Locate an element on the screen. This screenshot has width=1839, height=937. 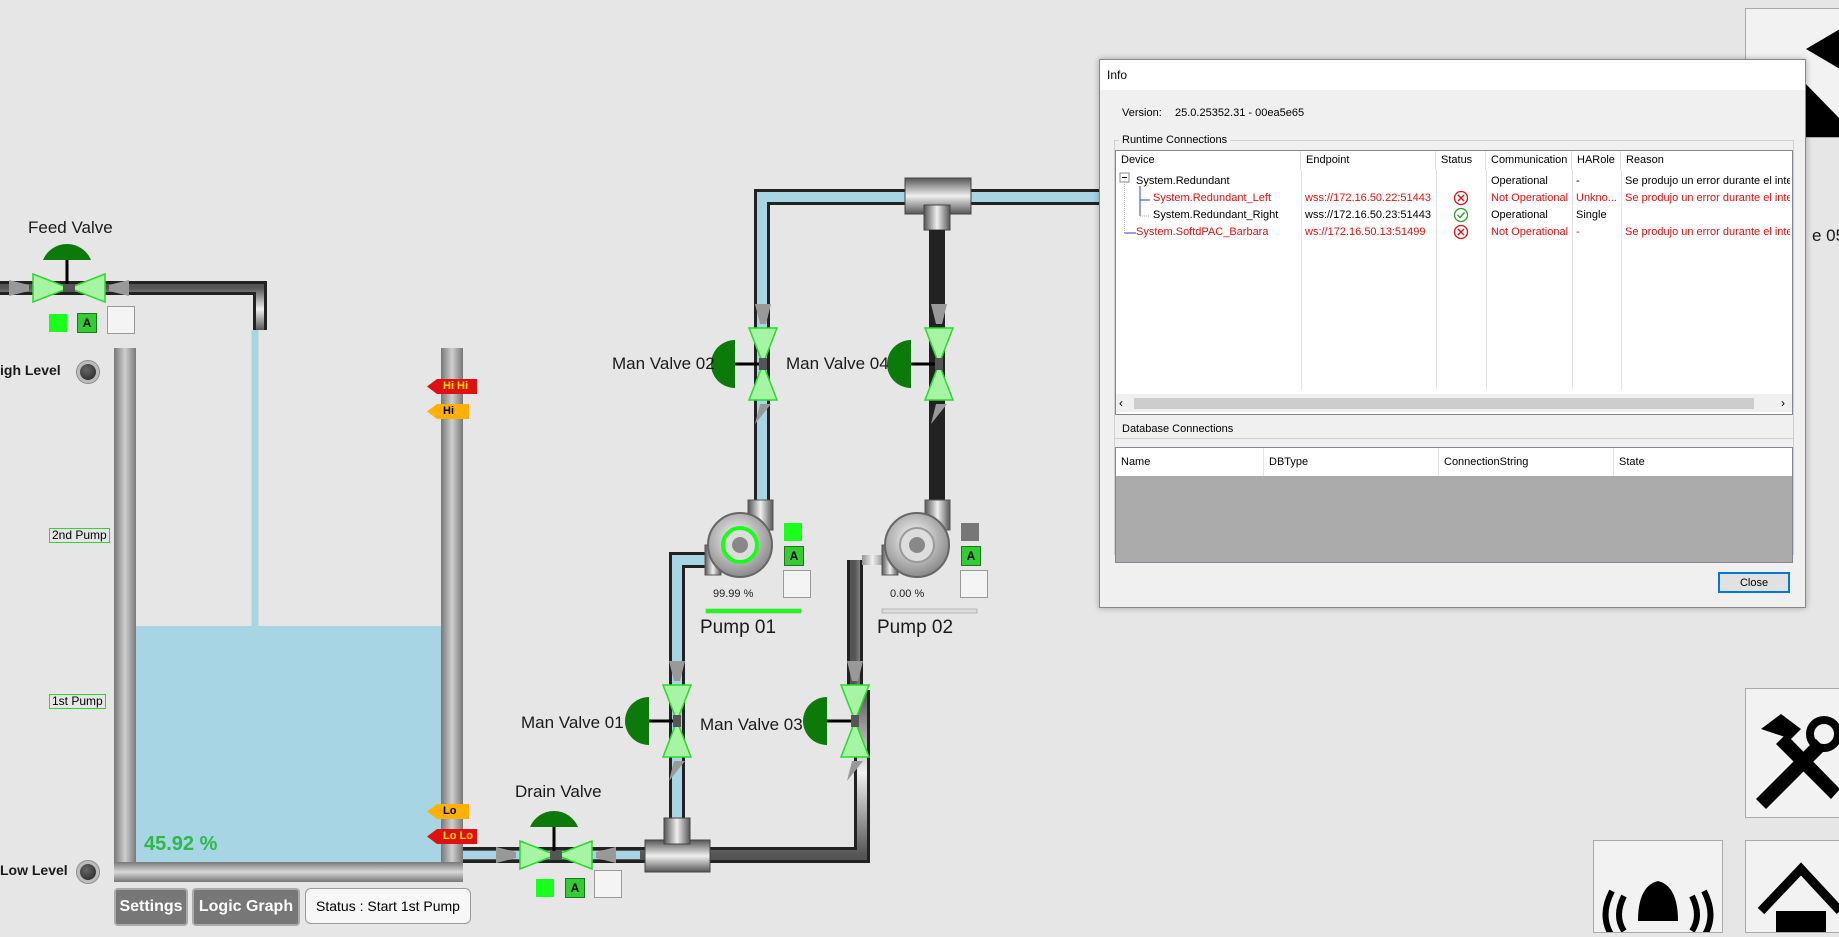
col-device: Device is located at coordinates (1208, 160).